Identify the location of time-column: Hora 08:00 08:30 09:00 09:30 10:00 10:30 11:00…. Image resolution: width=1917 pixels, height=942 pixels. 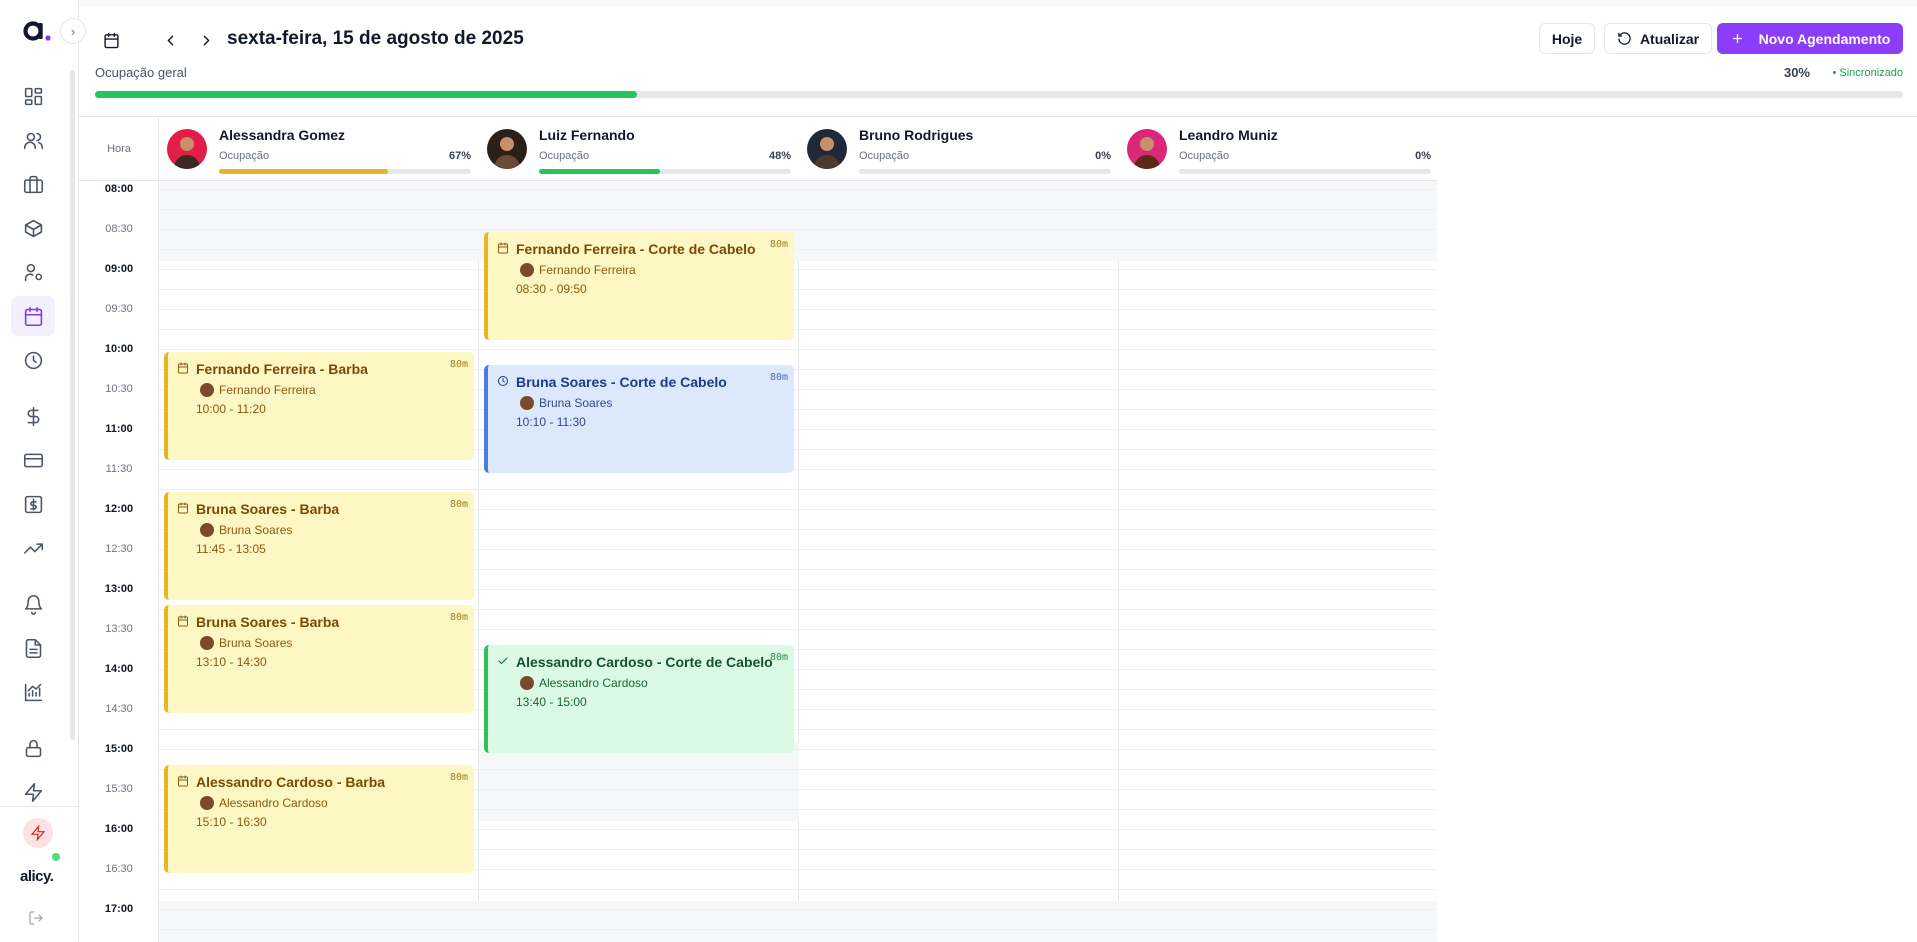
(119, 529).